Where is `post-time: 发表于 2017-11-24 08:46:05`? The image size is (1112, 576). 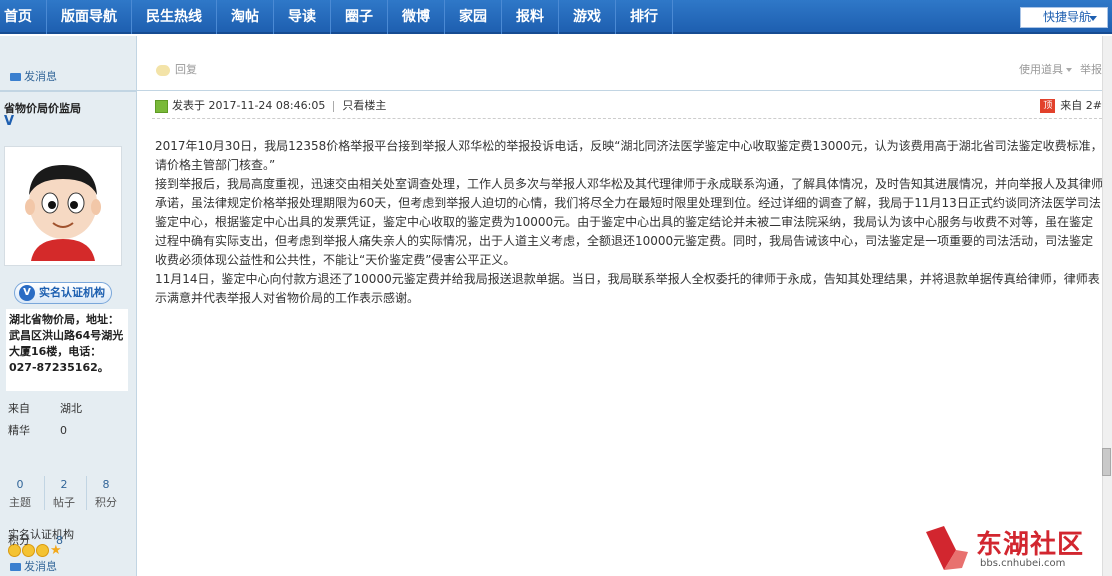 post-time: 发表于 2017-11-24 08:46:05 is located at coordinates (249, 105).